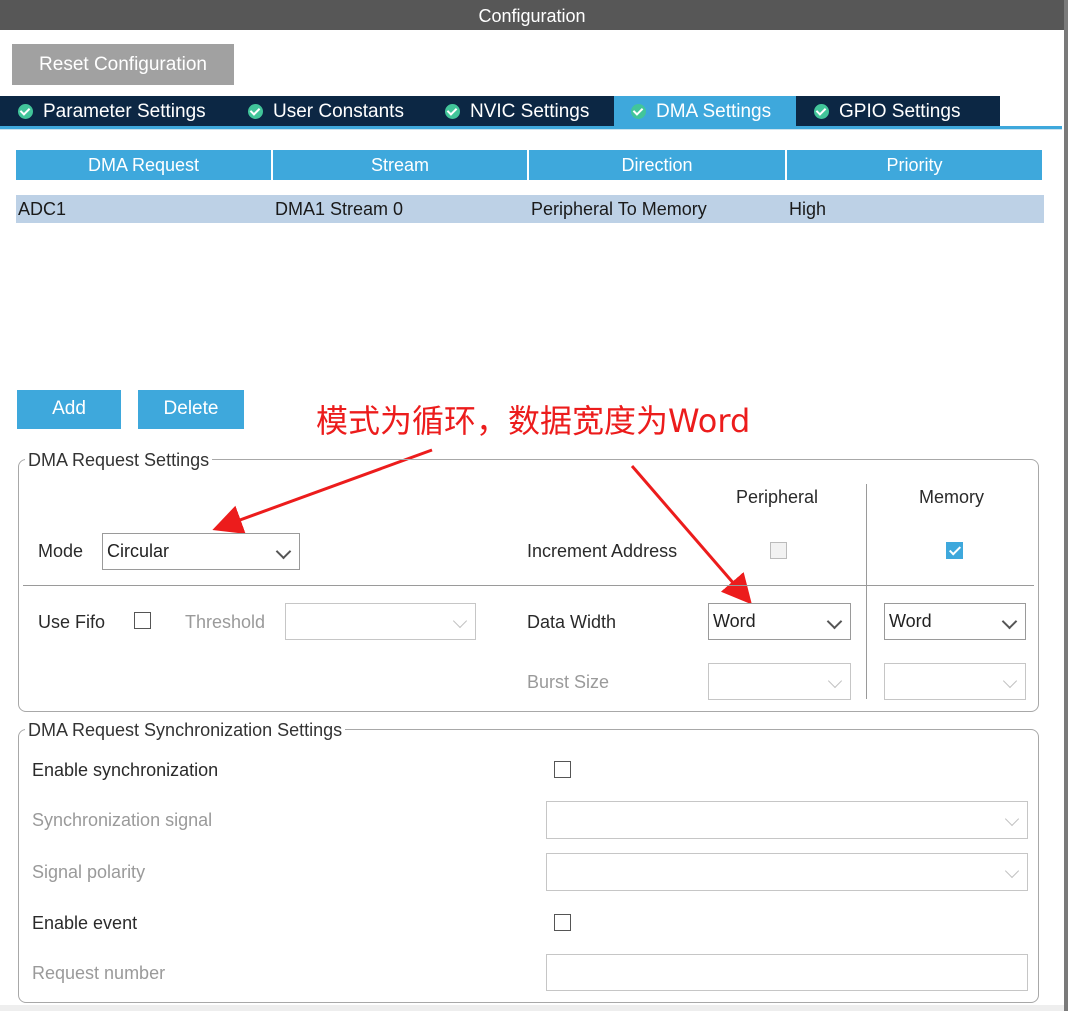 This screenshot has width=1068, height=1011. Describe the element at coordinates (955, 681) in the screenshot. I see `burst-size-memory-select` at that location.